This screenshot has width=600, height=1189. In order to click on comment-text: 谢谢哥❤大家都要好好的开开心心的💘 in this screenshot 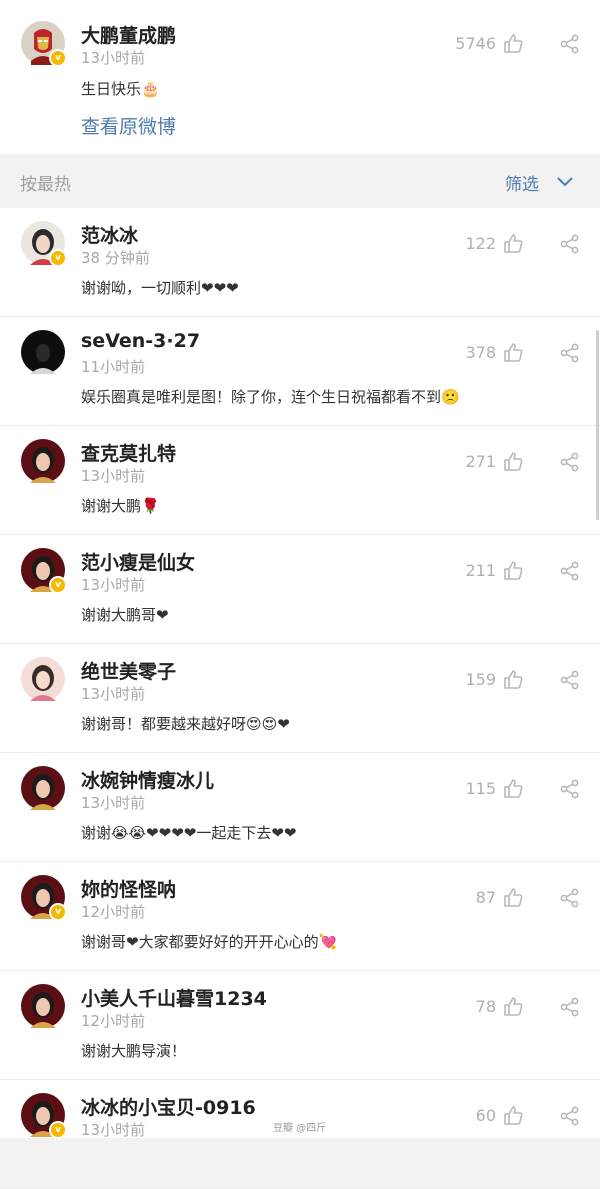, I will do `click(209, 942)`.